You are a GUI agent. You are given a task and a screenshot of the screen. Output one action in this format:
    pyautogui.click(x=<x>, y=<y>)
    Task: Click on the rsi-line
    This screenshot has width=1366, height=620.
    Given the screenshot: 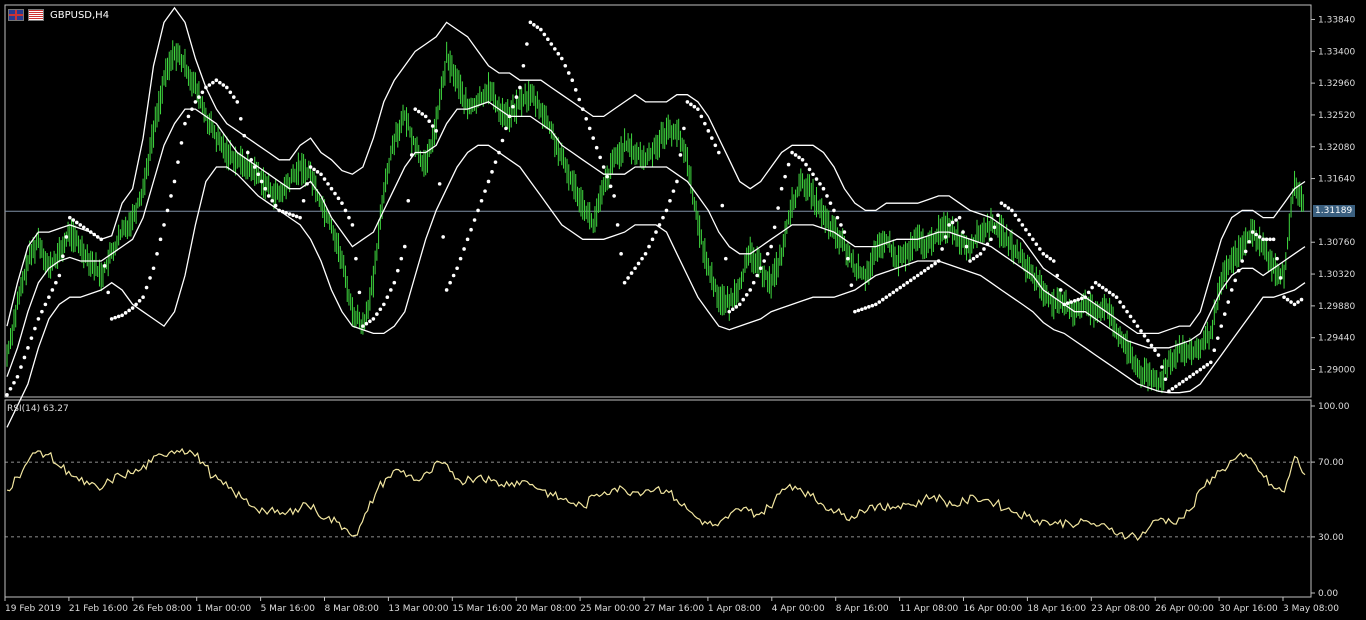 What is the action you would take?
    pyautogui.click(x=656, y=494)
    